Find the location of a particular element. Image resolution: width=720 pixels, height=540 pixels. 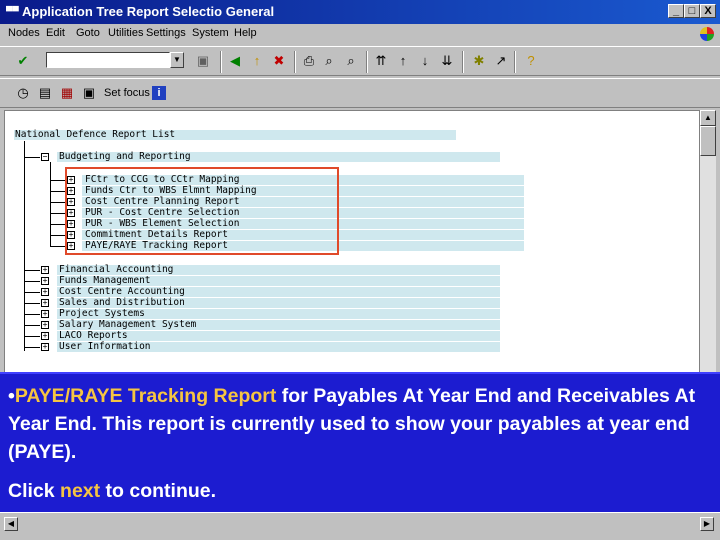

menu-help: Help is located at coordinates (245, 33).